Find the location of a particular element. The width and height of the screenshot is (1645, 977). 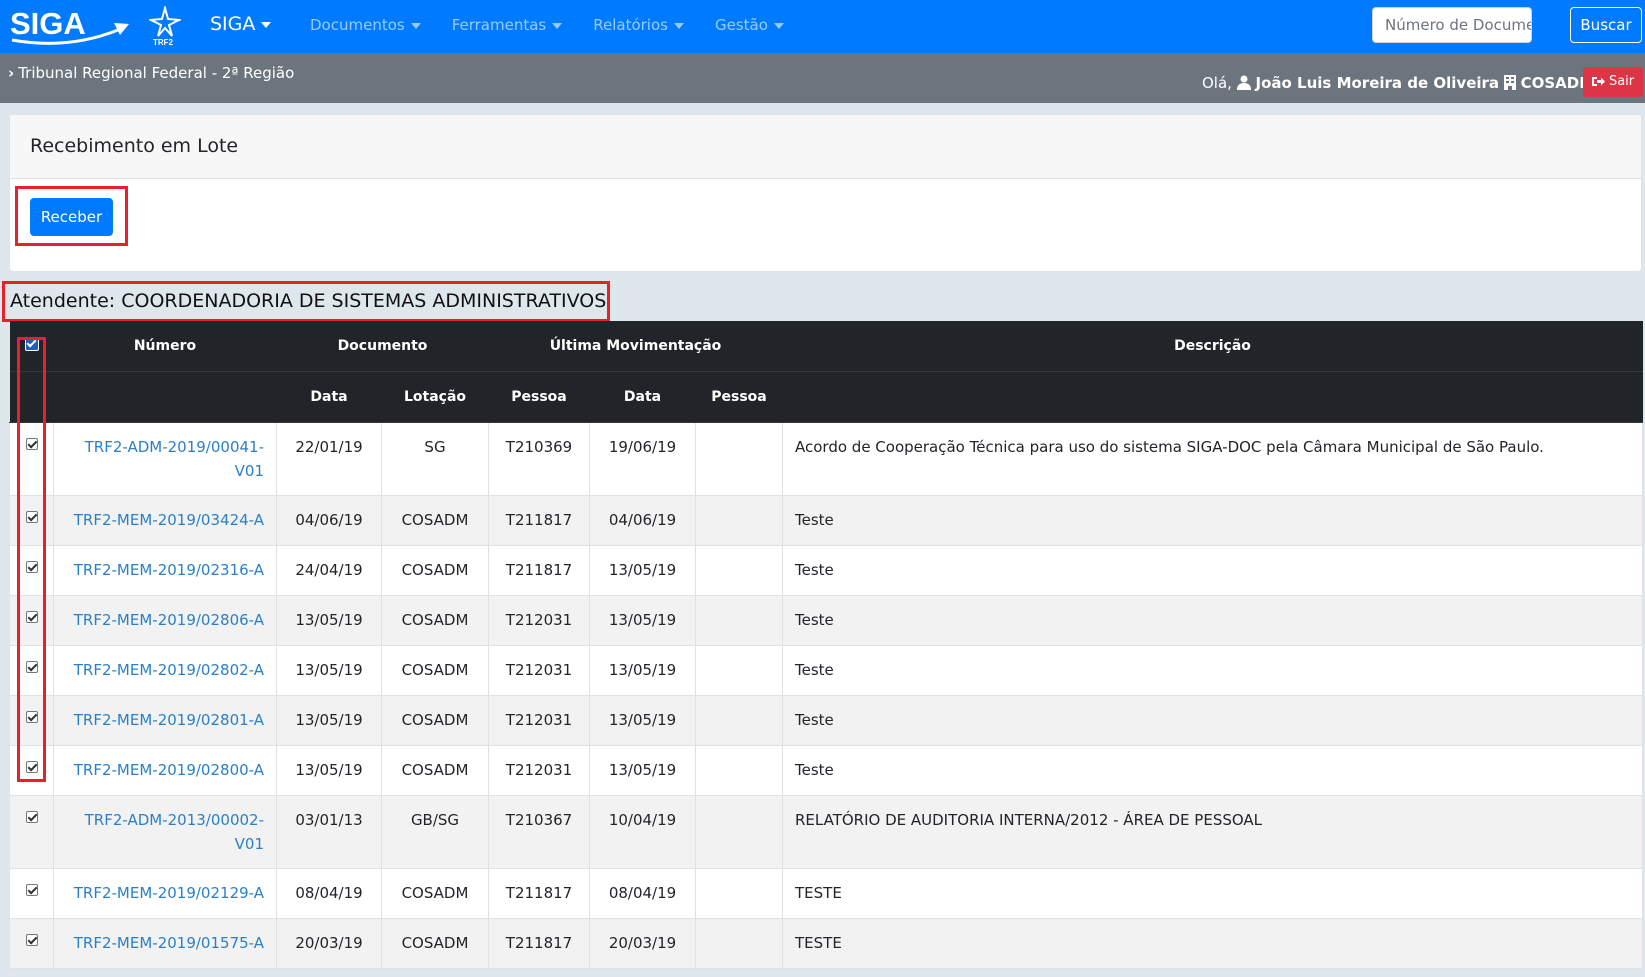

document-link: TRF2-MEM-2019/02129-A is located at coordinates (169, 893).